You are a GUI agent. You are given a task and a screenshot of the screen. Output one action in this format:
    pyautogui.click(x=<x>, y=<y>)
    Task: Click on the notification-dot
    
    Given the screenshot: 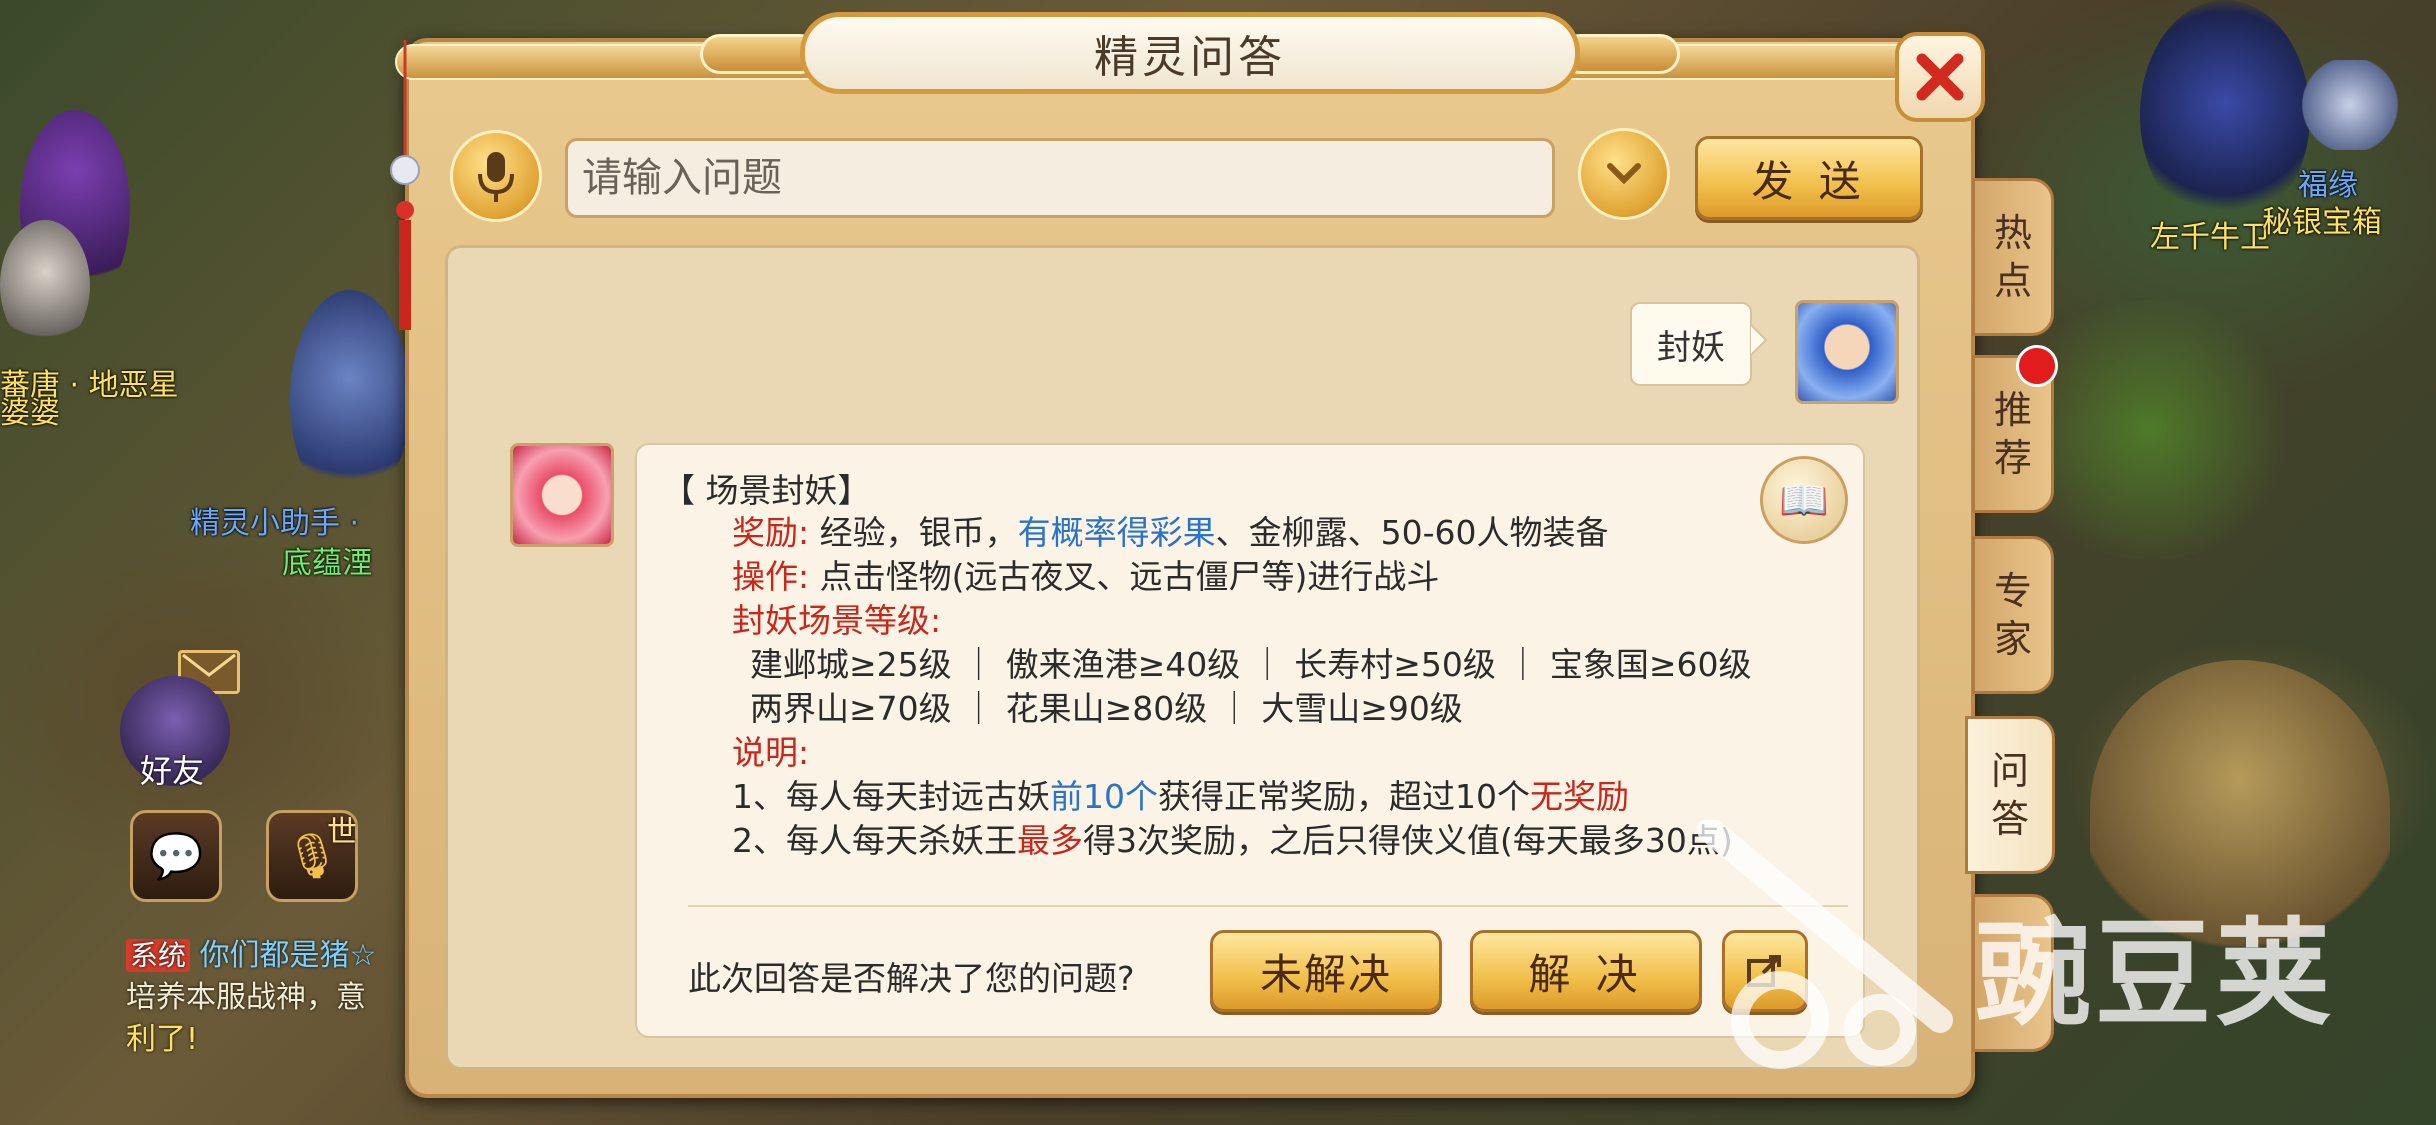 What is the action you would take?
    pyautogui.click(x=2037, y=366)
    